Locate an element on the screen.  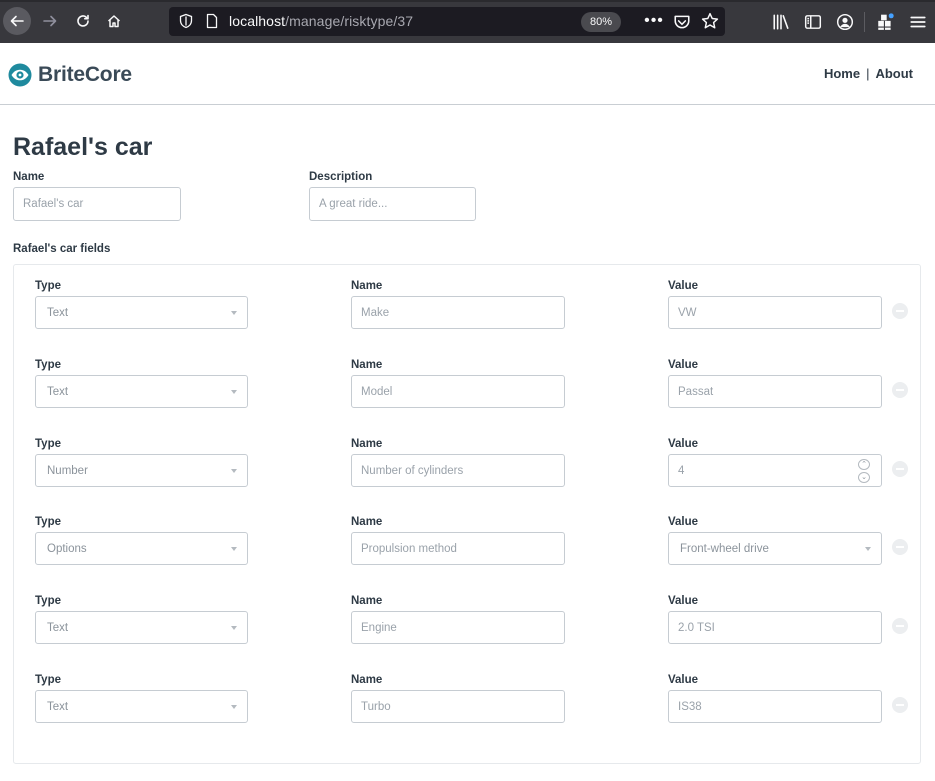
field-value: IS38 is located at coordinates (690, 706).